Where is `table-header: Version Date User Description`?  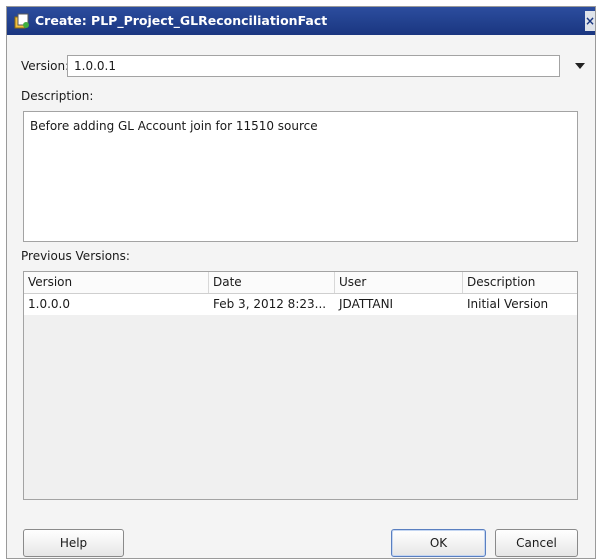 table-header: Version Date User Description is located at coordinates (300, 283).